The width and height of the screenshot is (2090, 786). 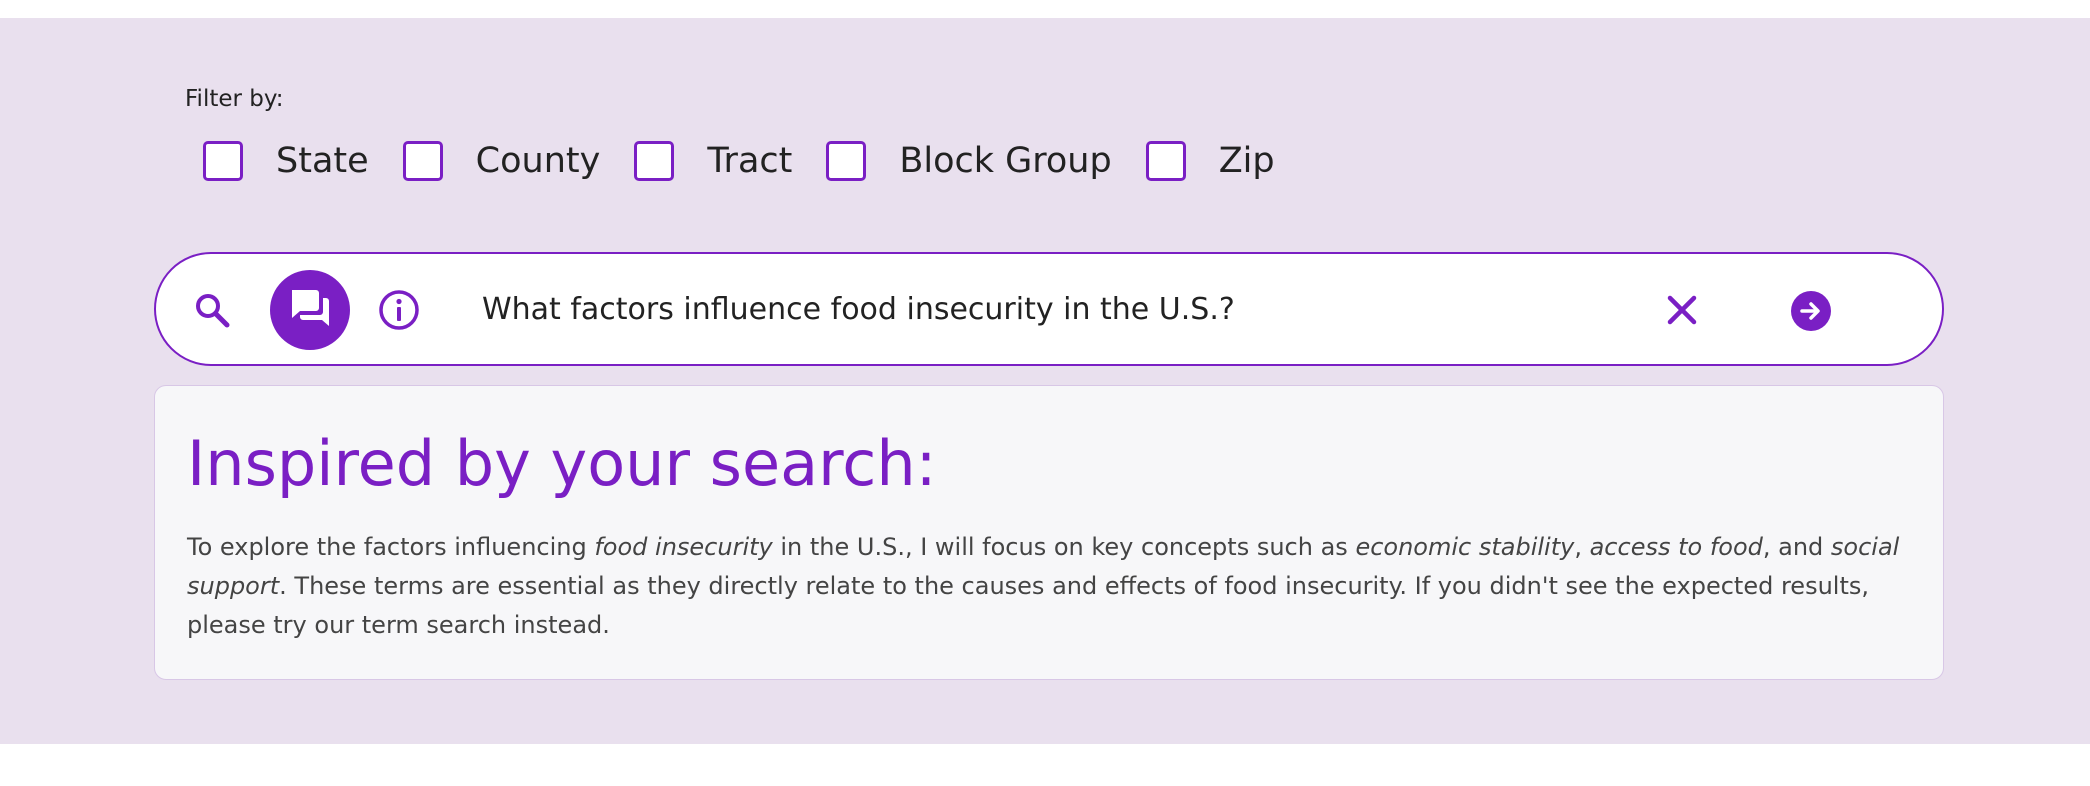 What do you see at coordinates (1210, 161) in the screenshot?
I see `filter-zip: Zip` at bounding box center [1210, 161].